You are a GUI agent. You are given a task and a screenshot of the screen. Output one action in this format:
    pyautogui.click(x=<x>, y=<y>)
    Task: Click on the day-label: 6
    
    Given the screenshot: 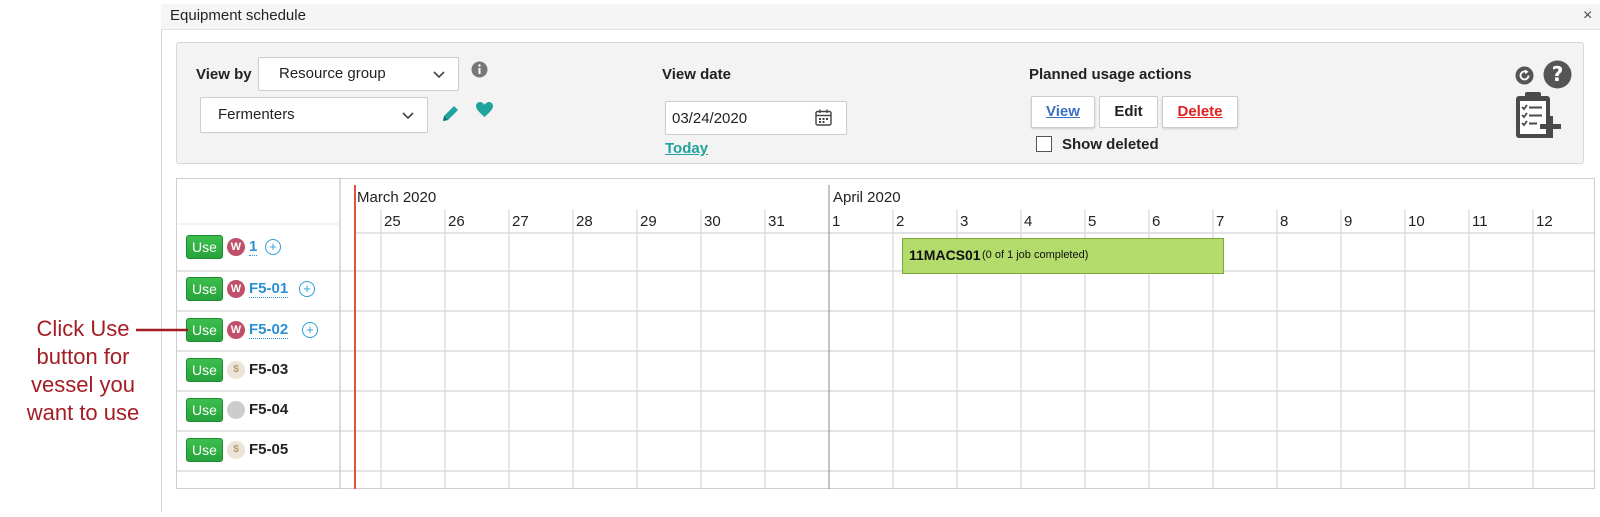 What is the action you would take?
    pyautogui.click(x=1156, y=221)
    